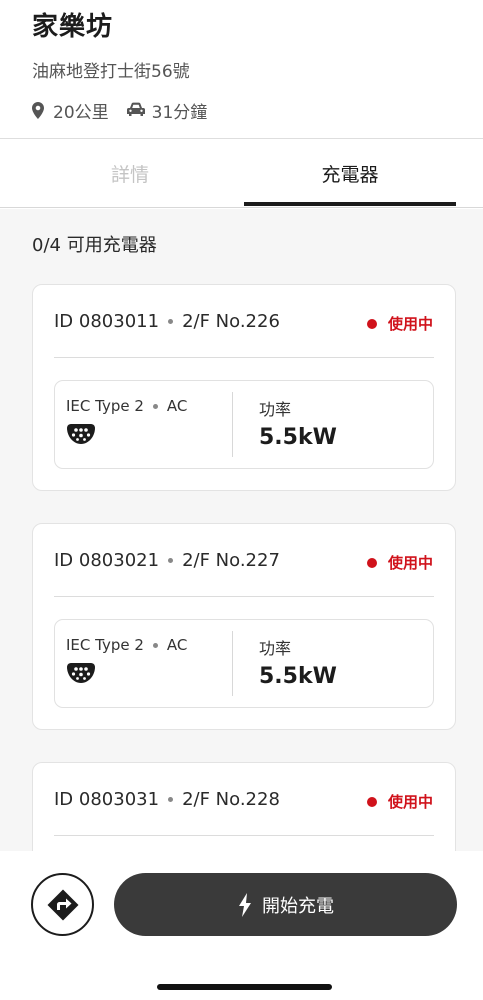 The width and height of the screenshot is (483, 1000). Describe the element at coordinates (350, 173) in the screenshot. I see `tab-chargers: 充電器` at that location.